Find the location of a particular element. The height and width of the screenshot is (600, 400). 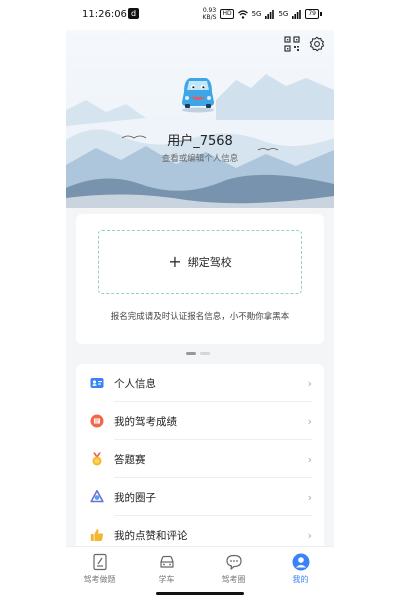

medal-icon is located at coordinates (97, 459).